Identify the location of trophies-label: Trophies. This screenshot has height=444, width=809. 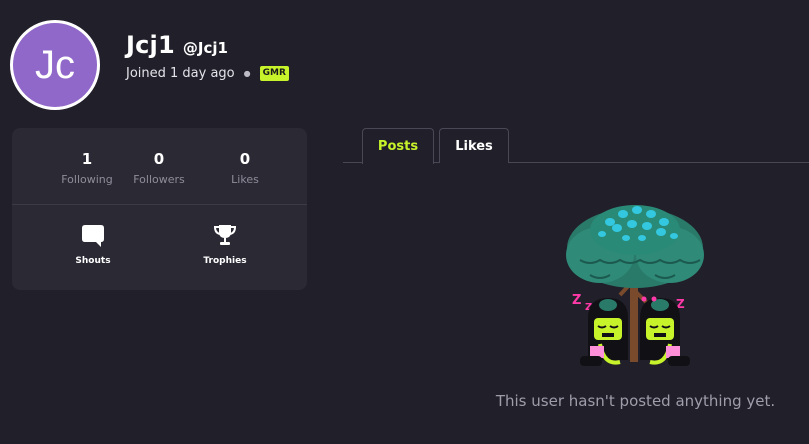
(225, 261).